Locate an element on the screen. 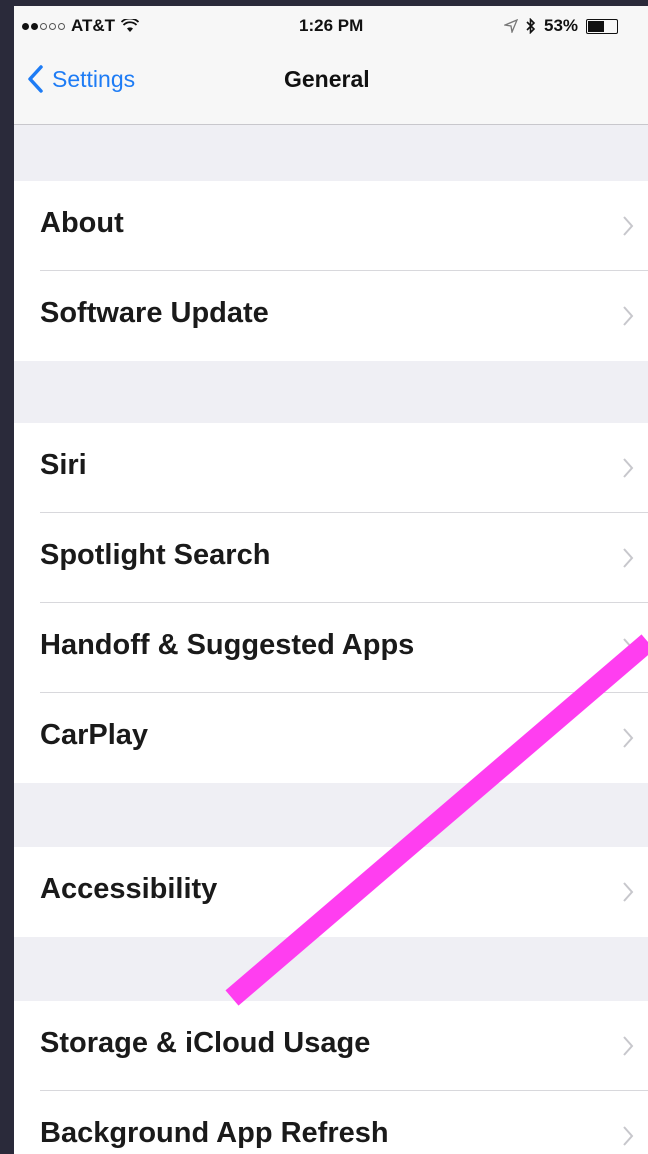 This screenshot has width=648, height=1154. row-background-app-refresh: Background App Refresh is located at coordinates (331, 1122).